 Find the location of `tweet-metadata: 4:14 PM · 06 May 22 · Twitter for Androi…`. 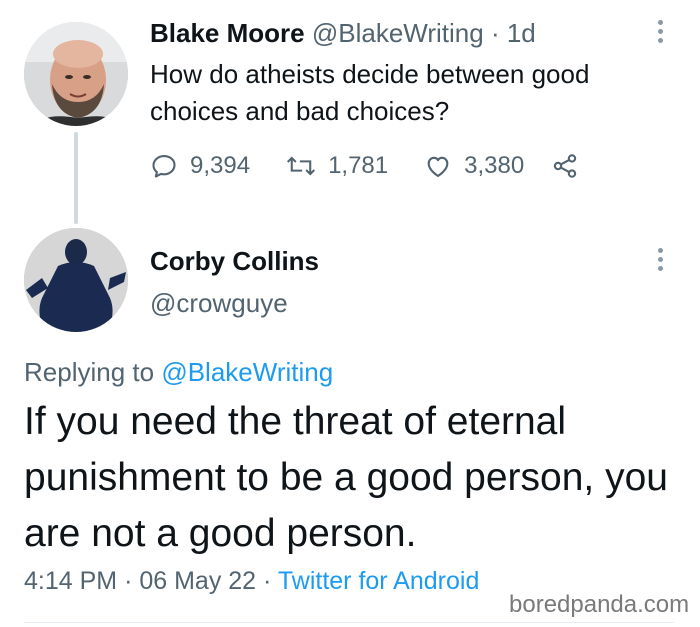

tweet-metadata: 4:14 PM · 06 May 22 · Twitter for Androi… is located at coordinates (251, 581).